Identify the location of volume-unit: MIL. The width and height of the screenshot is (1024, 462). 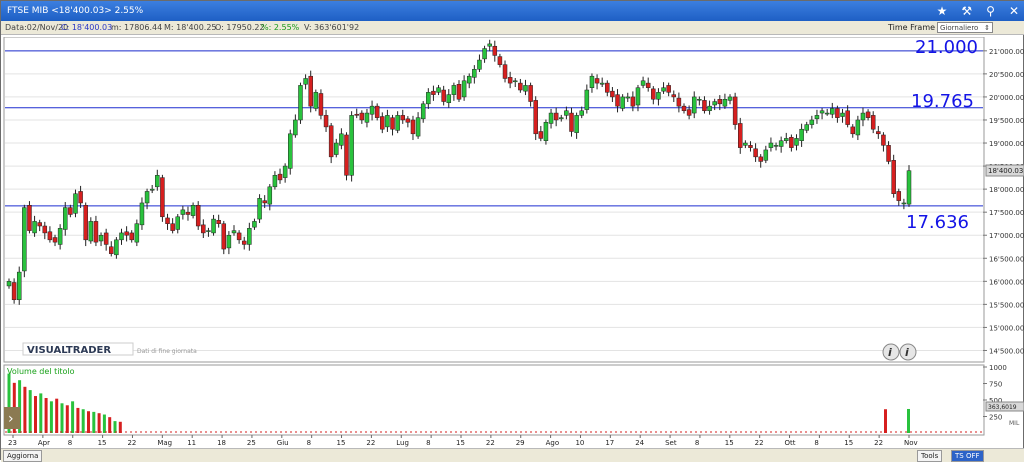
(1014, 423).